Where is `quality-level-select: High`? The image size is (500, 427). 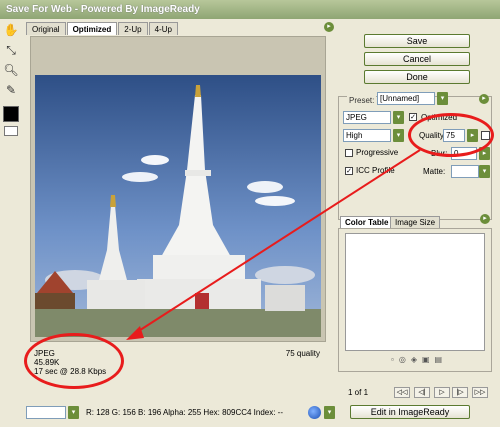 quality-level-select: High is located at coordinates (367, 135).